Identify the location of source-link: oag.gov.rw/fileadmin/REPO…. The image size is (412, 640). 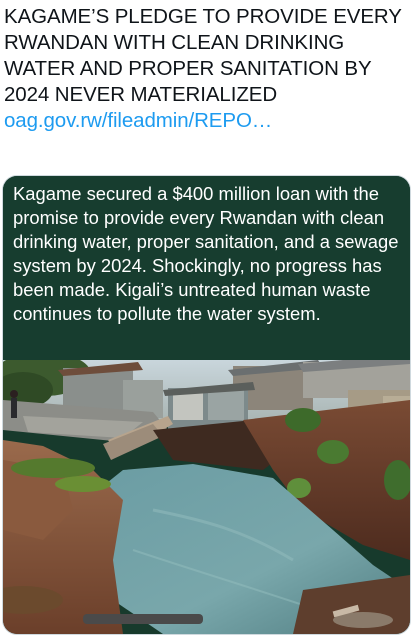
(138, 120).